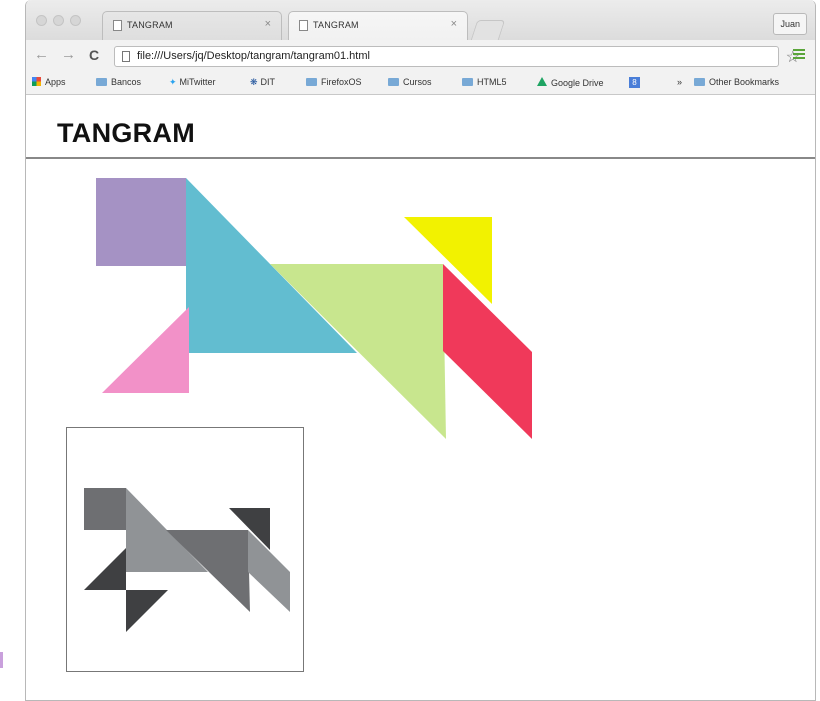 This screenshot has height=701, width=820. What do you see at coordinates (105, 509) in the screenshot?
I see `silhouette-square` at bounding box center [105, 509].